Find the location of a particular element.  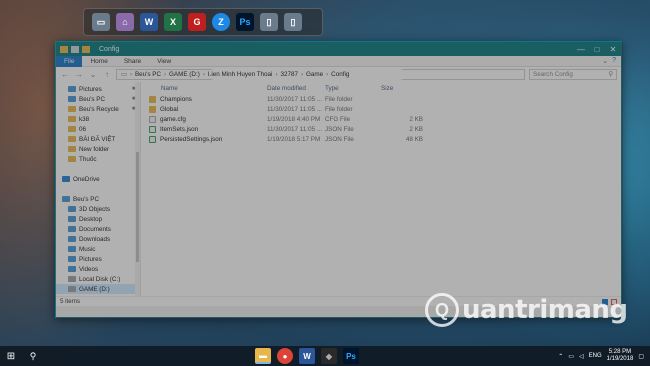

nav-item: Downloads is located at coordinates (98, 239).